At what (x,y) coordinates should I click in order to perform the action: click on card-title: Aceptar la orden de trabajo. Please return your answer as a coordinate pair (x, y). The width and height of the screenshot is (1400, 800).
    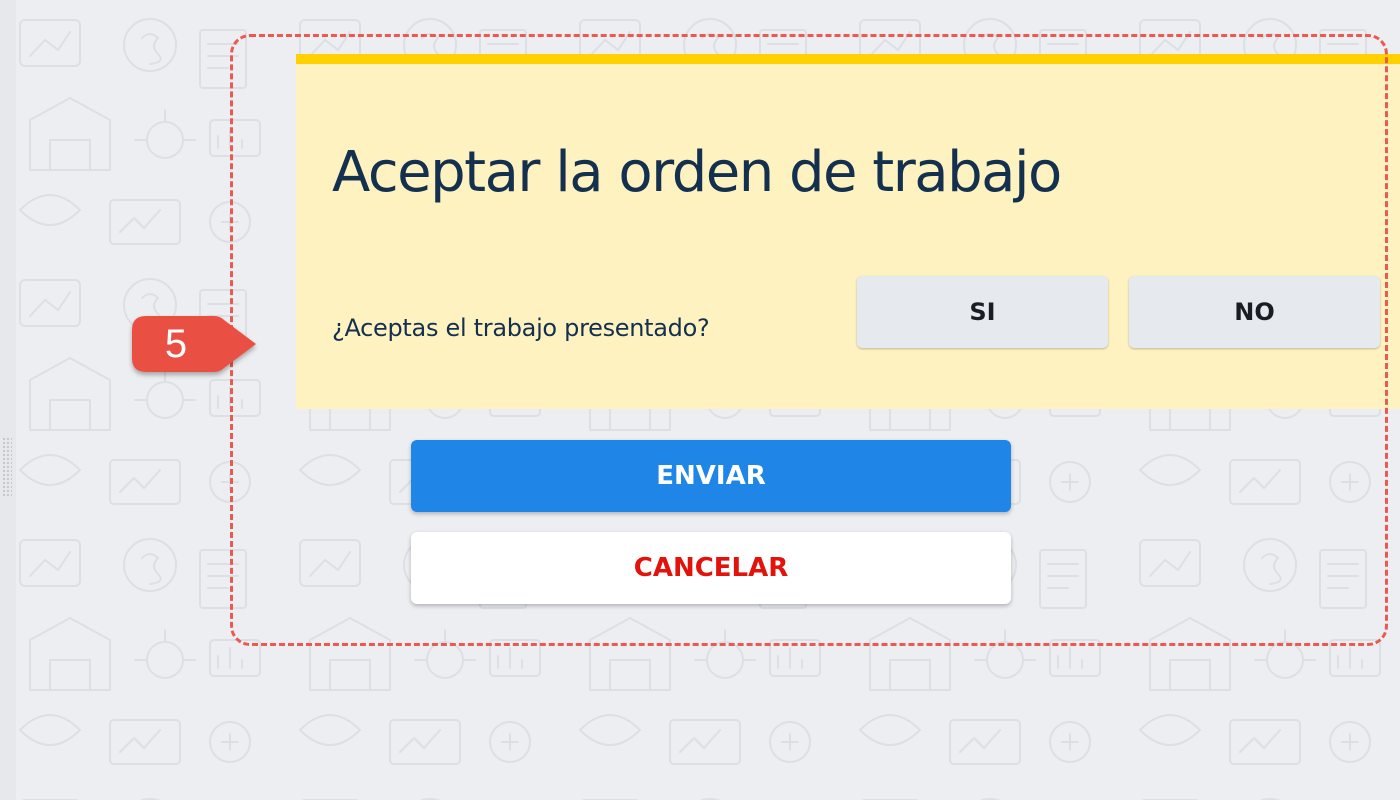
    Looking at the image, I should click on (697, 172).